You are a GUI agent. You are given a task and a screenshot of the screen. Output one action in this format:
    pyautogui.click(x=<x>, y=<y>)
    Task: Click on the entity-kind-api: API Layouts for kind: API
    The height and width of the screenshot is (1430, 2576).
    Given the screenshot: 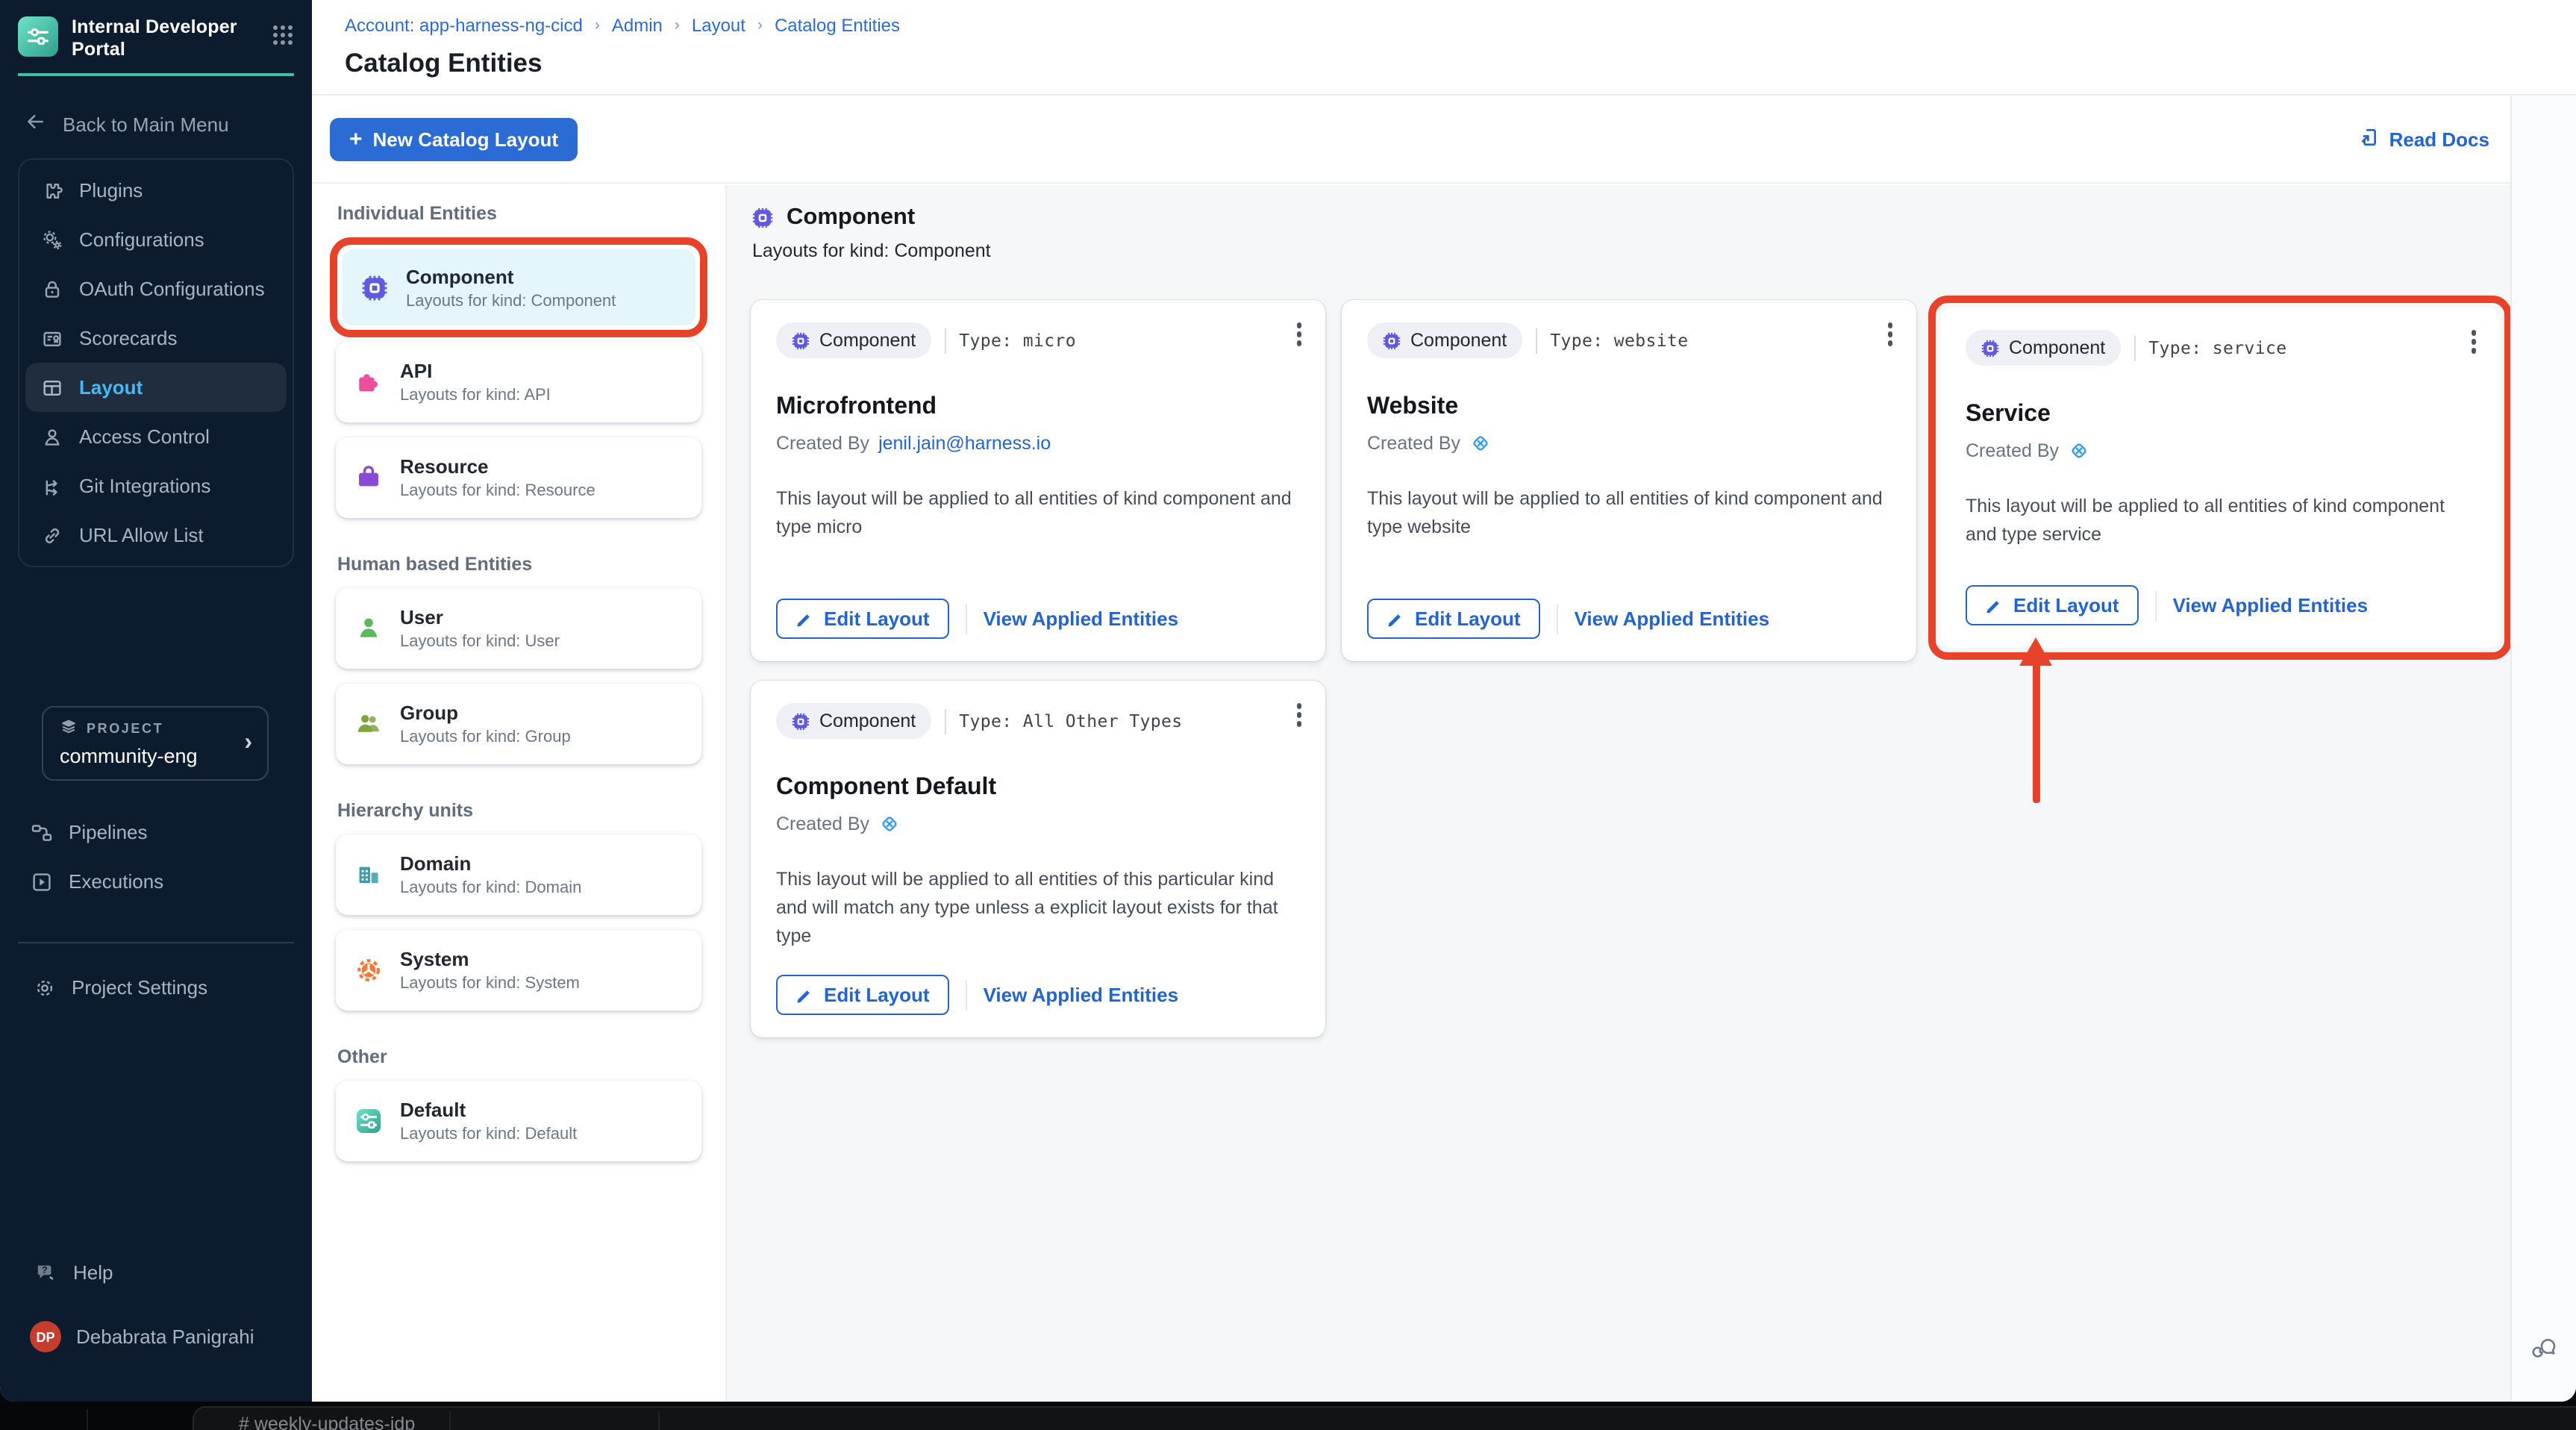 What is the action you would take?
    pyautogui.click(x=518, y=382)
    